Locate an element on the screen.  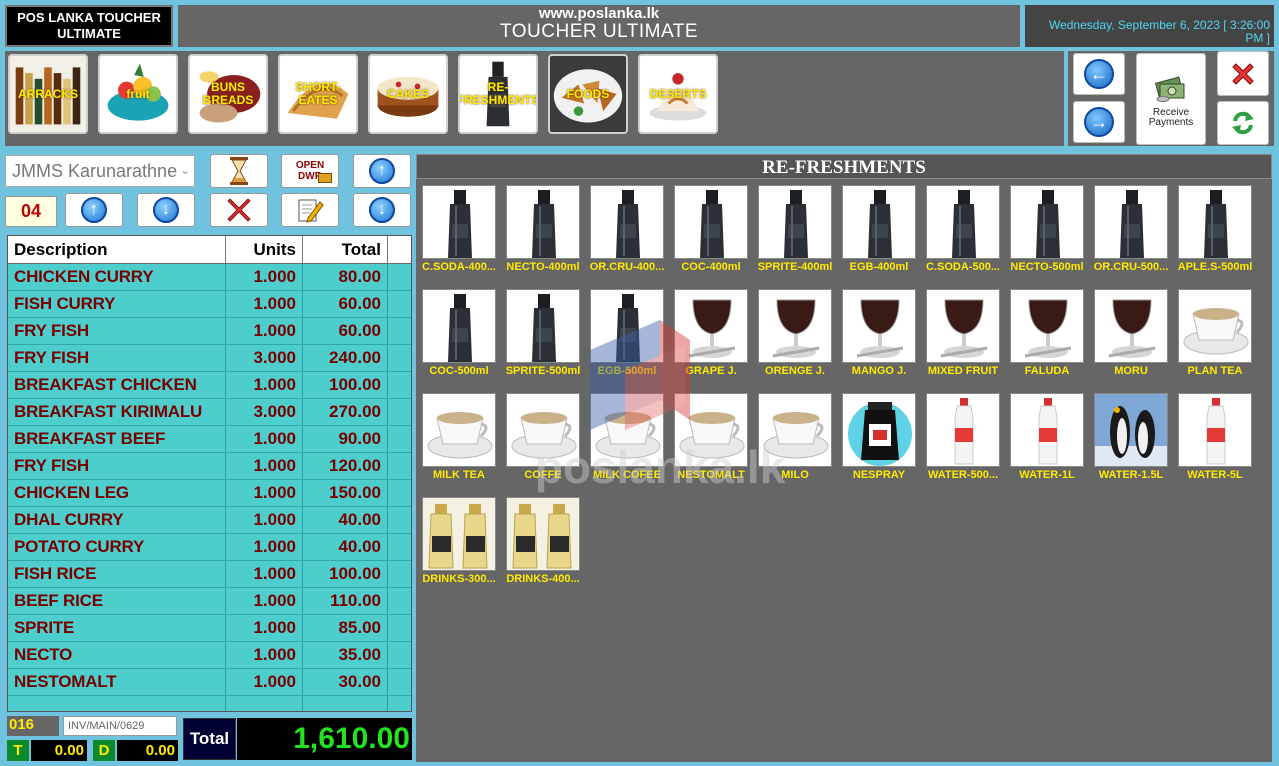
next-button: → is located at coordinates (1099, 122).